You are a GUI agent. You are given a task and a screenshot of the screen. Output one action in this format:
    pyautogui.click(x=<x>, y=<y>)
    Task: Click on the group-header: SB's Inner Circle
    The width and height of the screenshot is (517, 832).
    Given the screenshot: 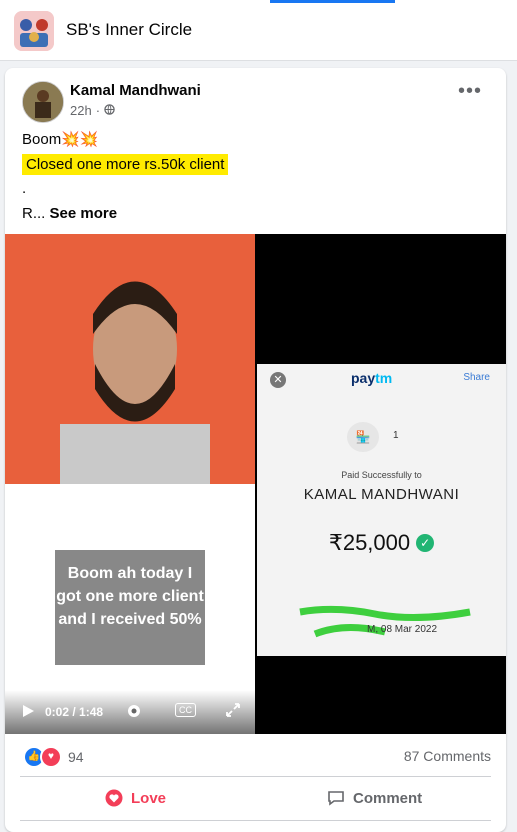 What is the action you would take?
    pyautogui.click(x=258, y=30)
    